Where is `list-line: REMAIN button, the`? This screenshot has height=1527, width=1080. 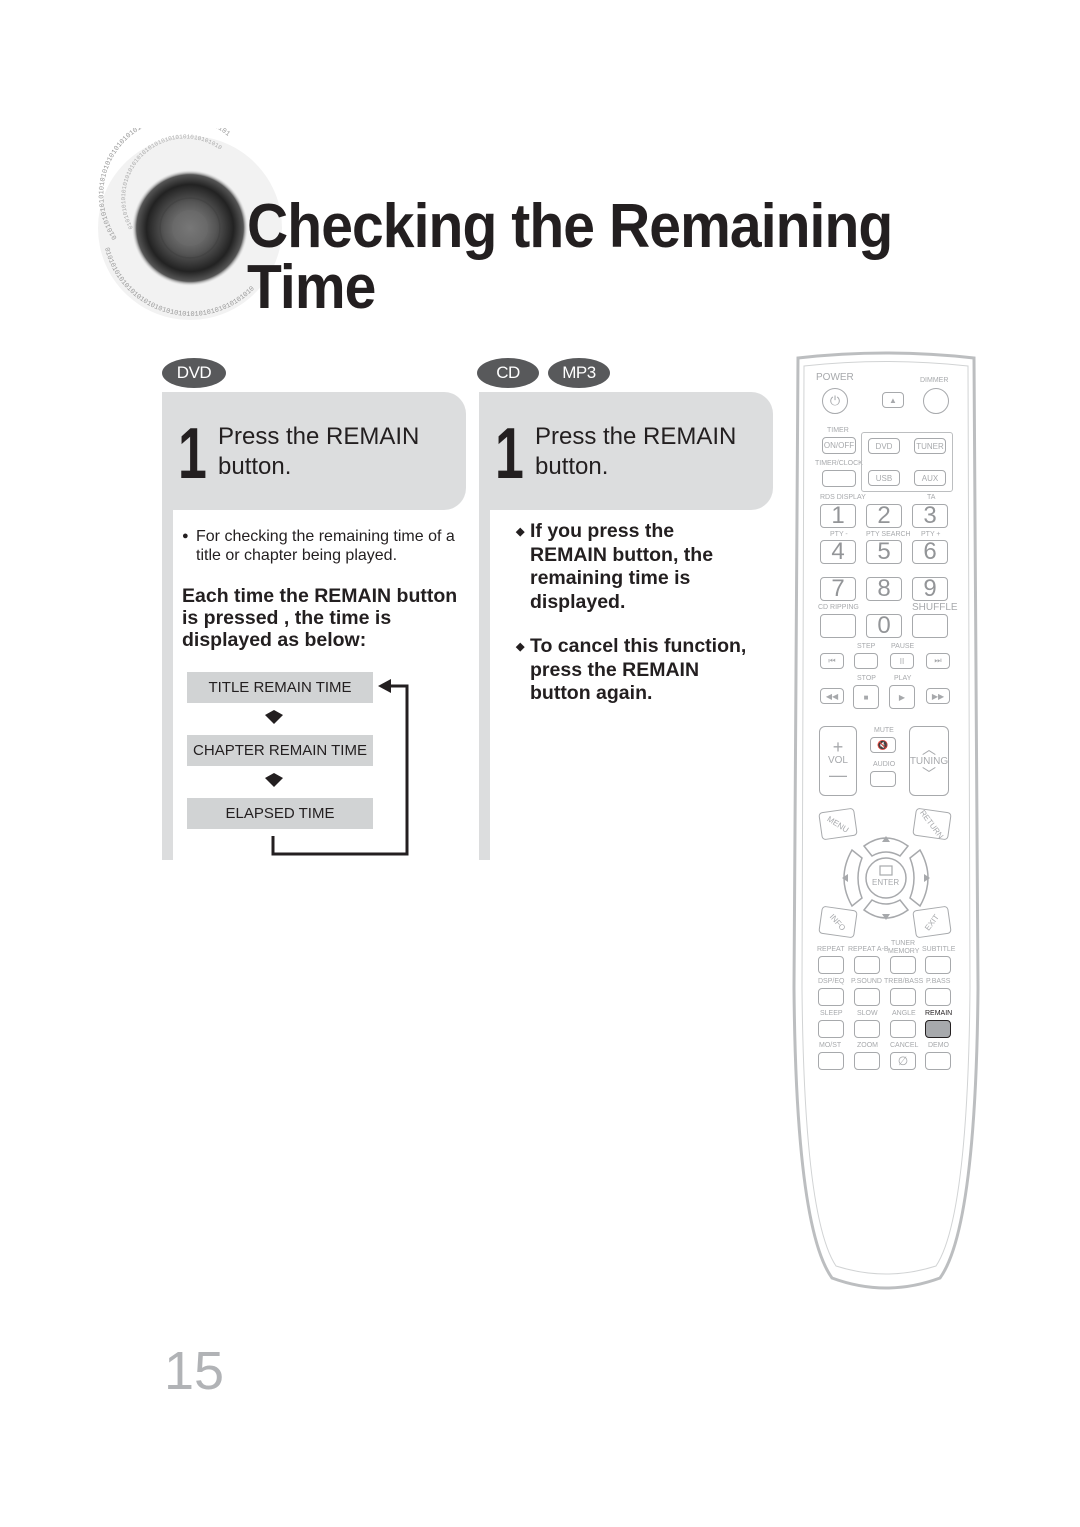
list-line: REMAIN button, the is located at coordinates (622, 554).